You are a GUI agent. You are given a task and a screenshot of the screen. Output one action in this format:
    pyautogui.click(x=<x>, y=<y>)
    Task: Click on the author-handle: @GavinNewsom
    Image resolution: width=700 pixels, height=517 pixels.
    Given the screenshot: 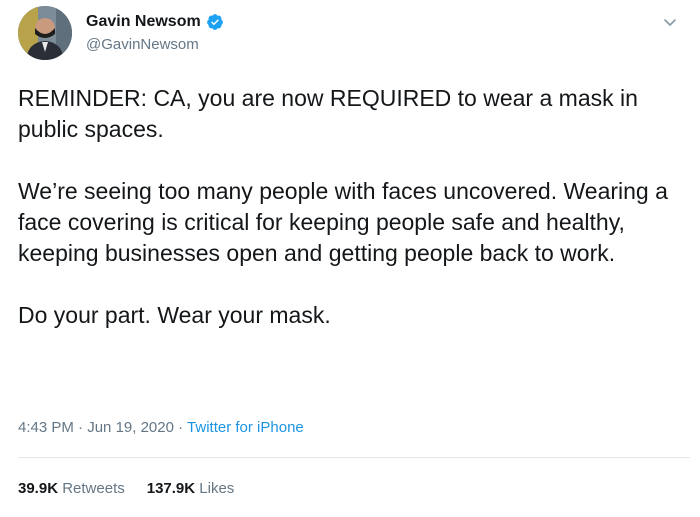 What is the action you would take?
    pyautogui.click(x=155, y=44)
    